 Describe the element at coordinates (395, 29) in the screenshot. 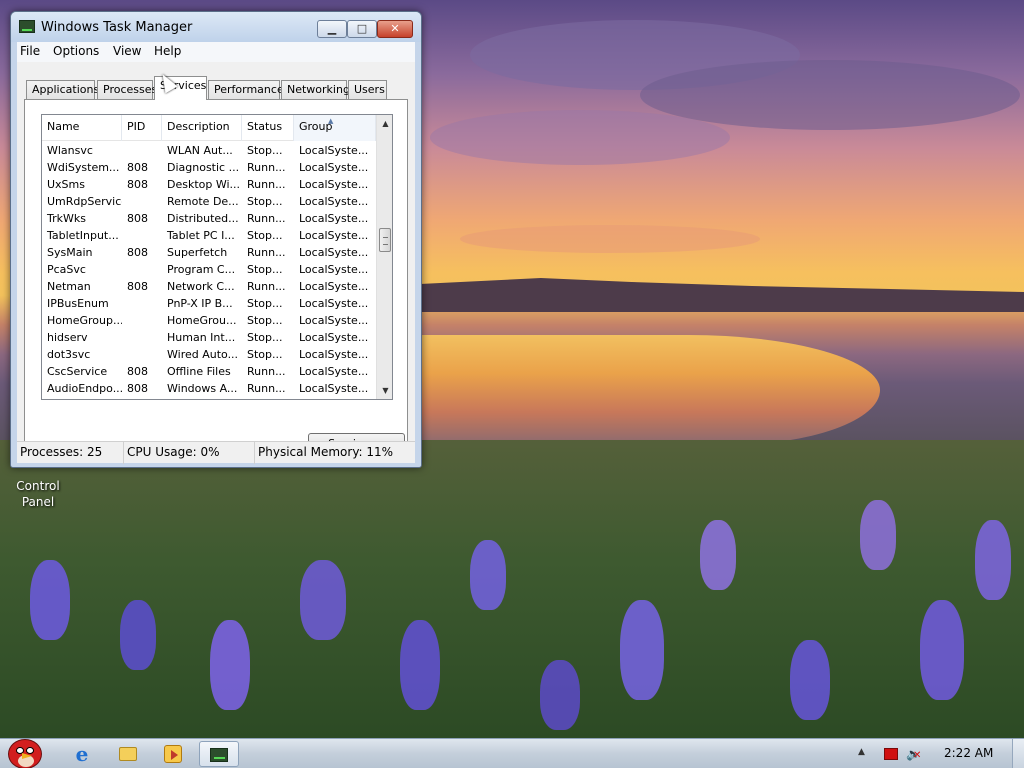

I see `close-button: ✕` at that location.